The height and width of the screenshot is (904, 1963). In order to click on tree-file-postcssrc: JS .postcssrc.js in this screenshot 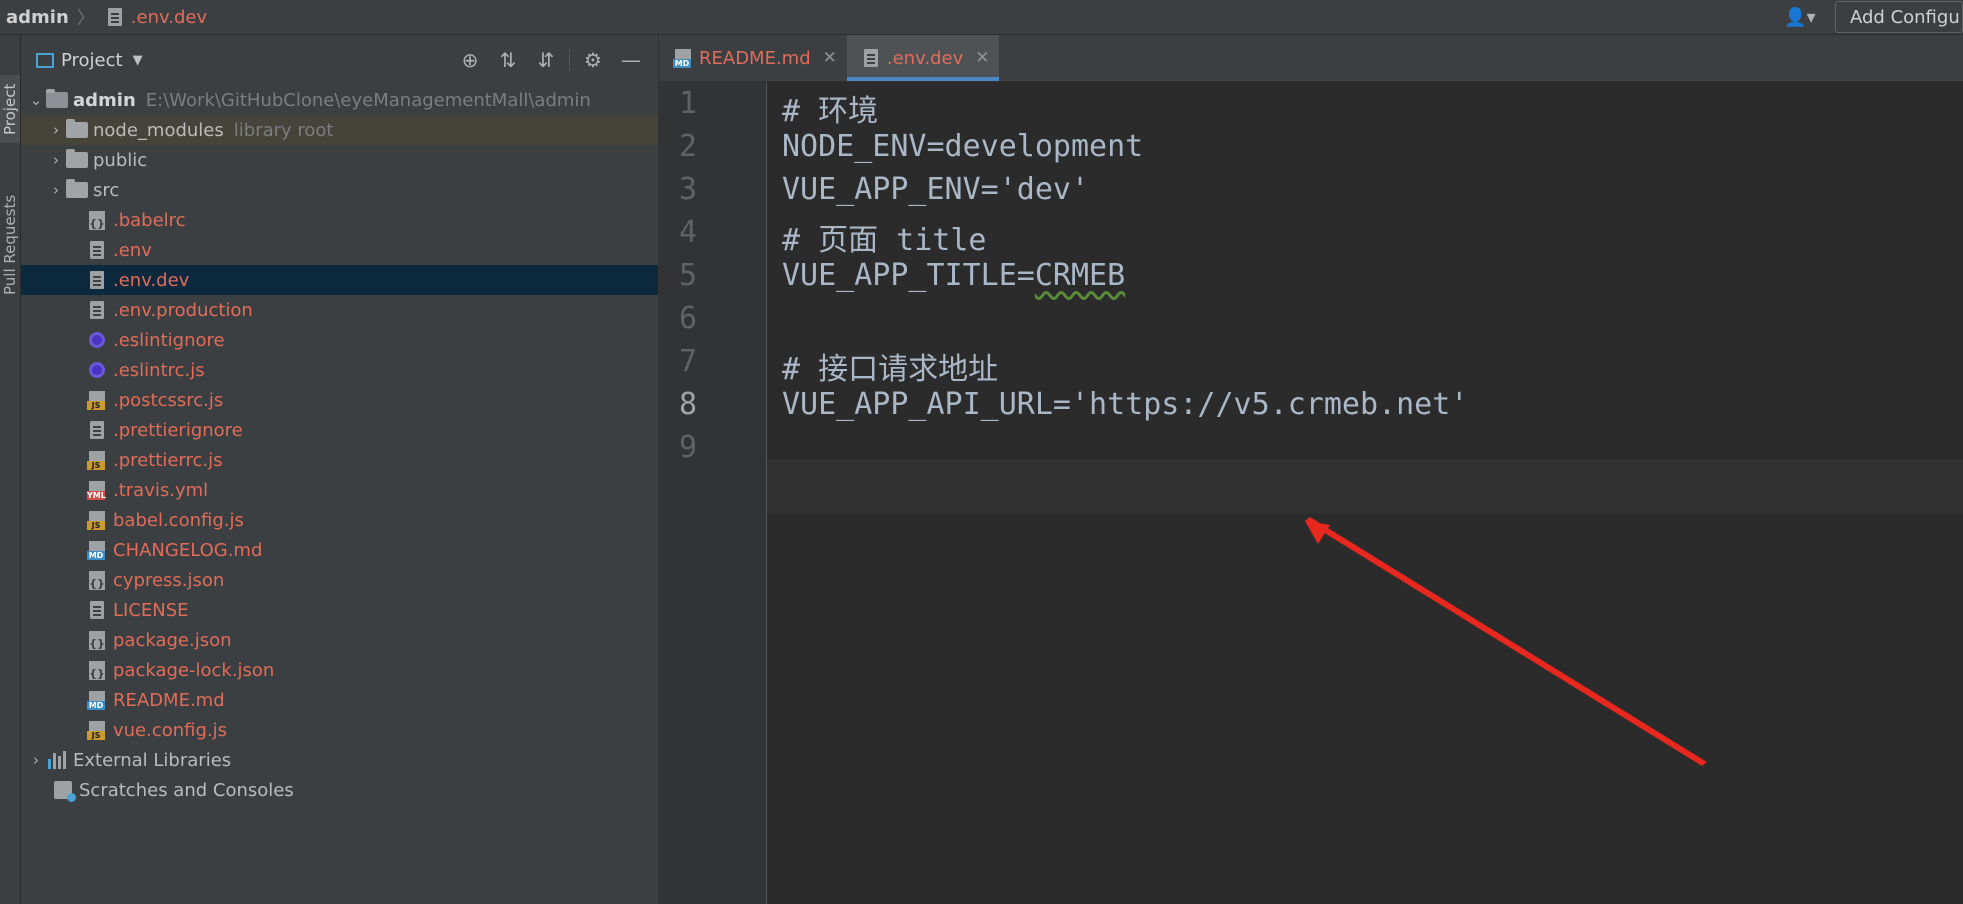, I will do `click(339, 400)`.